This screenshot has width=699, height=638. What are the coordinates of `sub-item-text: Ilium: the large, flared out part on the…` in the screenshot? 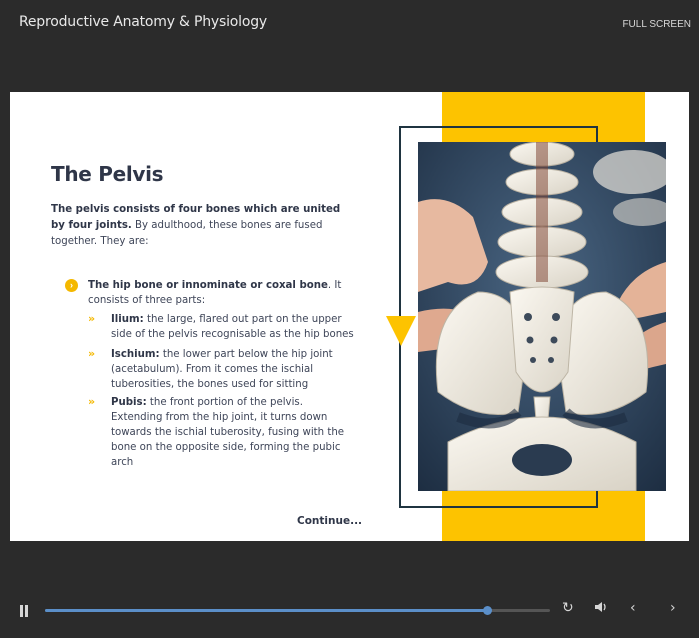 It's located at (233, 327).